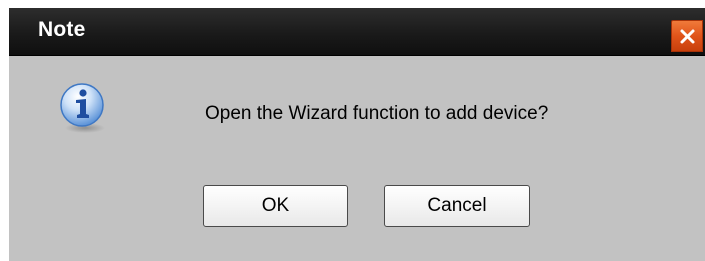 The height and width of the screenshot is (261, 705). I want to click on ok-button: OK, so click(275, 206).